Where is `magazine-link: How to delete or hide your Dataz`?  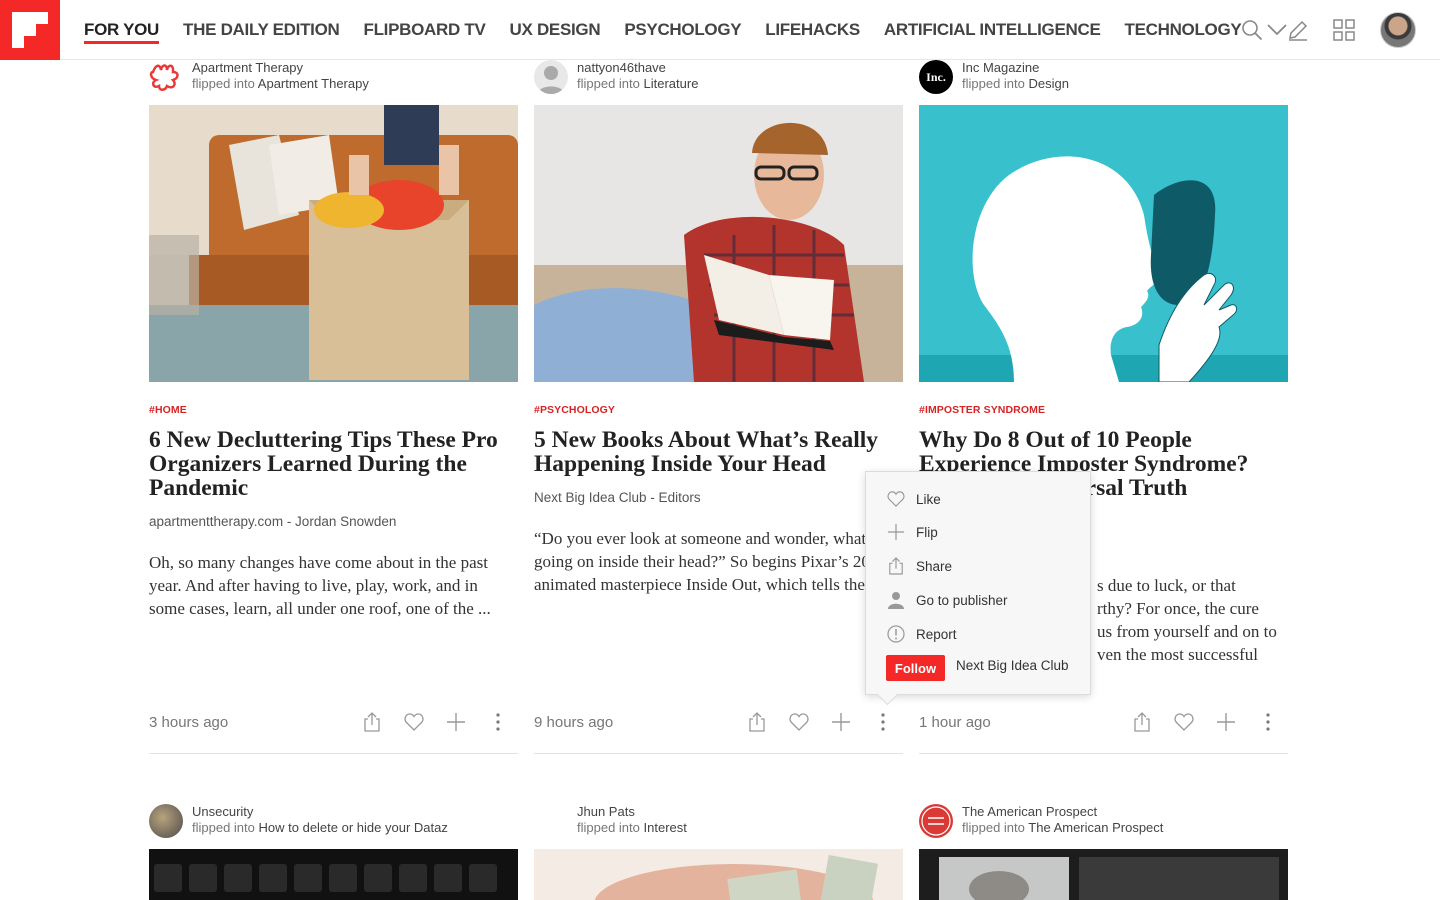
magazine-link: How to delete or hide your Dataz is located at coordinates (353, 827).